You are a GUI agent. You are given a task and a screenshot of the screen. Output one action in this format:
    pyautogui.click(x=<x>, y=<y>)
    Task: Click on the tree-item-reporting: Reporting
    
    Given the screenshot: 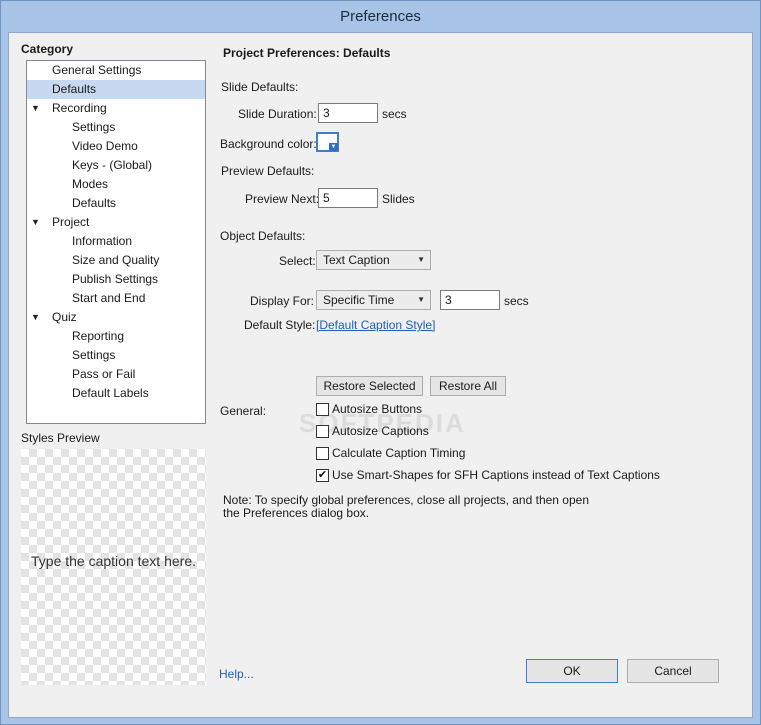 What is the action you would take?
    pyautogui.click(x=116, y=336)
    